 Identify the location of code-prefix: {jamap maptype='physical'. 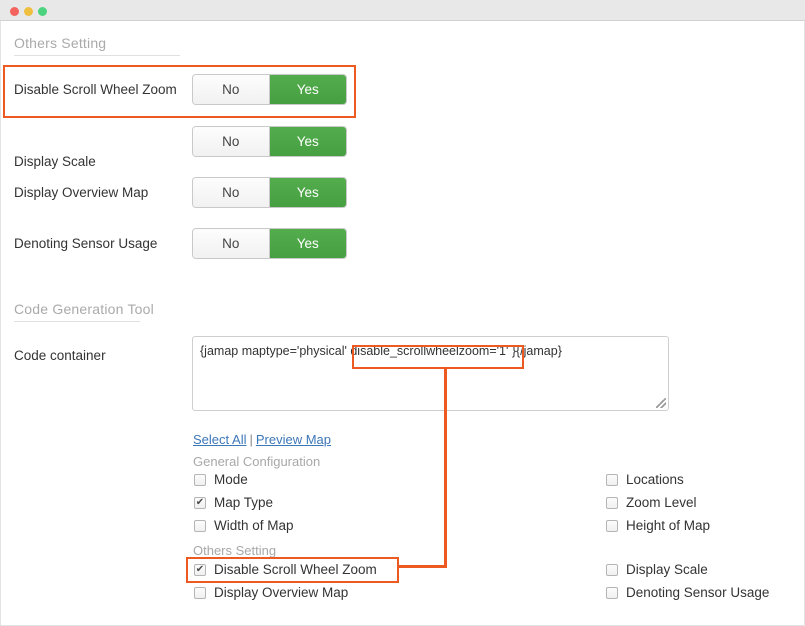
(273, 351).